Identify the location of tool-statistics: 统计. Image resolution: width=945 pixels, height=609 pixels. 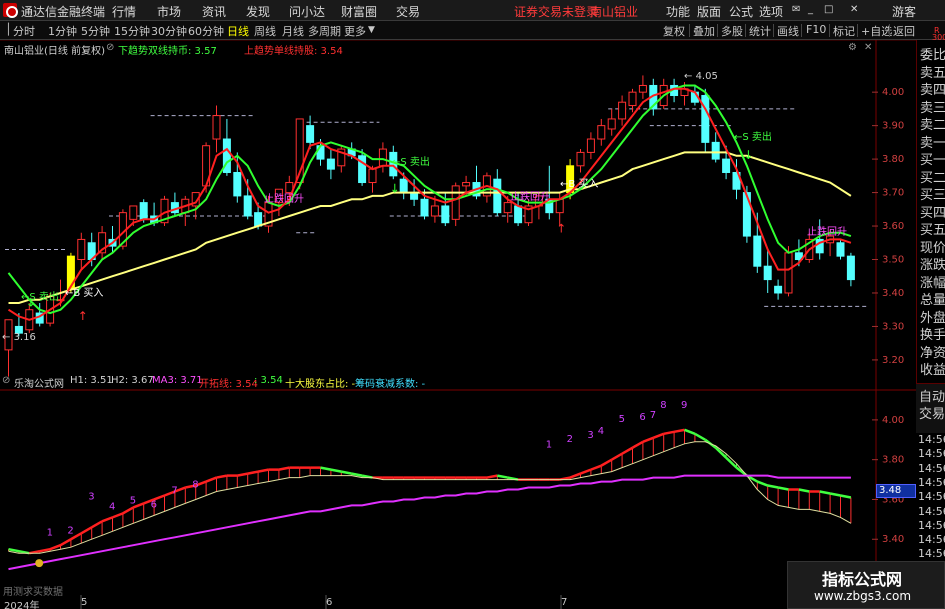
(760, 31).